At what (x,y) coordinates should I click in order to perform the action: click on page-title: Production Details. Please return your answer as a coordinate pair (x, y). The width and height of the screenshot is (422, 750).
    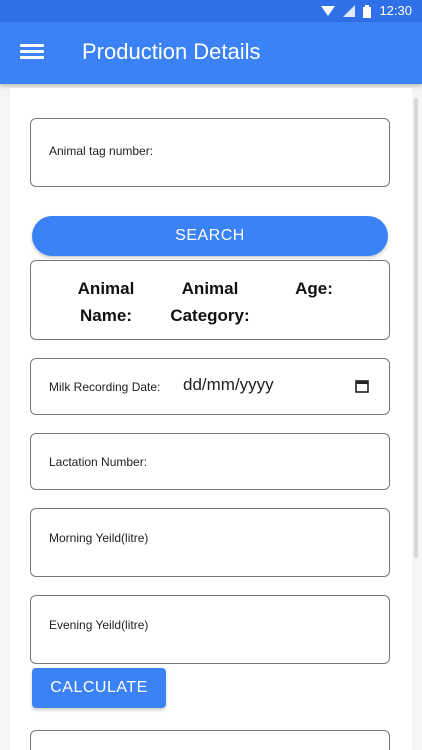
    Looking at the image, I should click on (171, 51).